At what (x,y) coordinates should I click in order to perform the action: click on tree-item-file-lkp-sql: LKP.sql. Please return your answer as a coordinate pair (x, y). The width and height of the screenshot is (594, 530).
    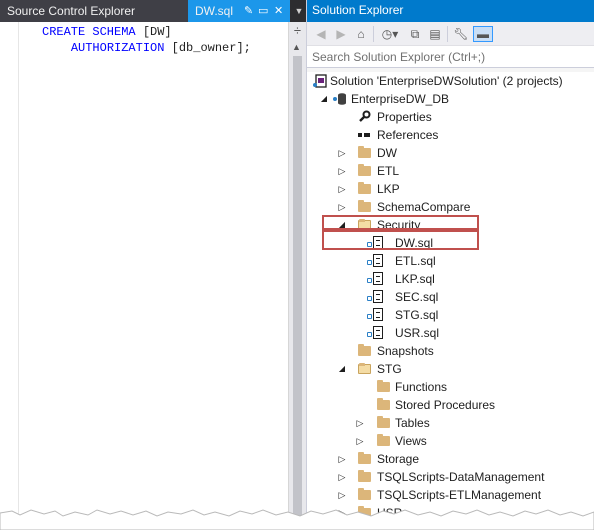
    Looking at the image, I should click on (450, 279).